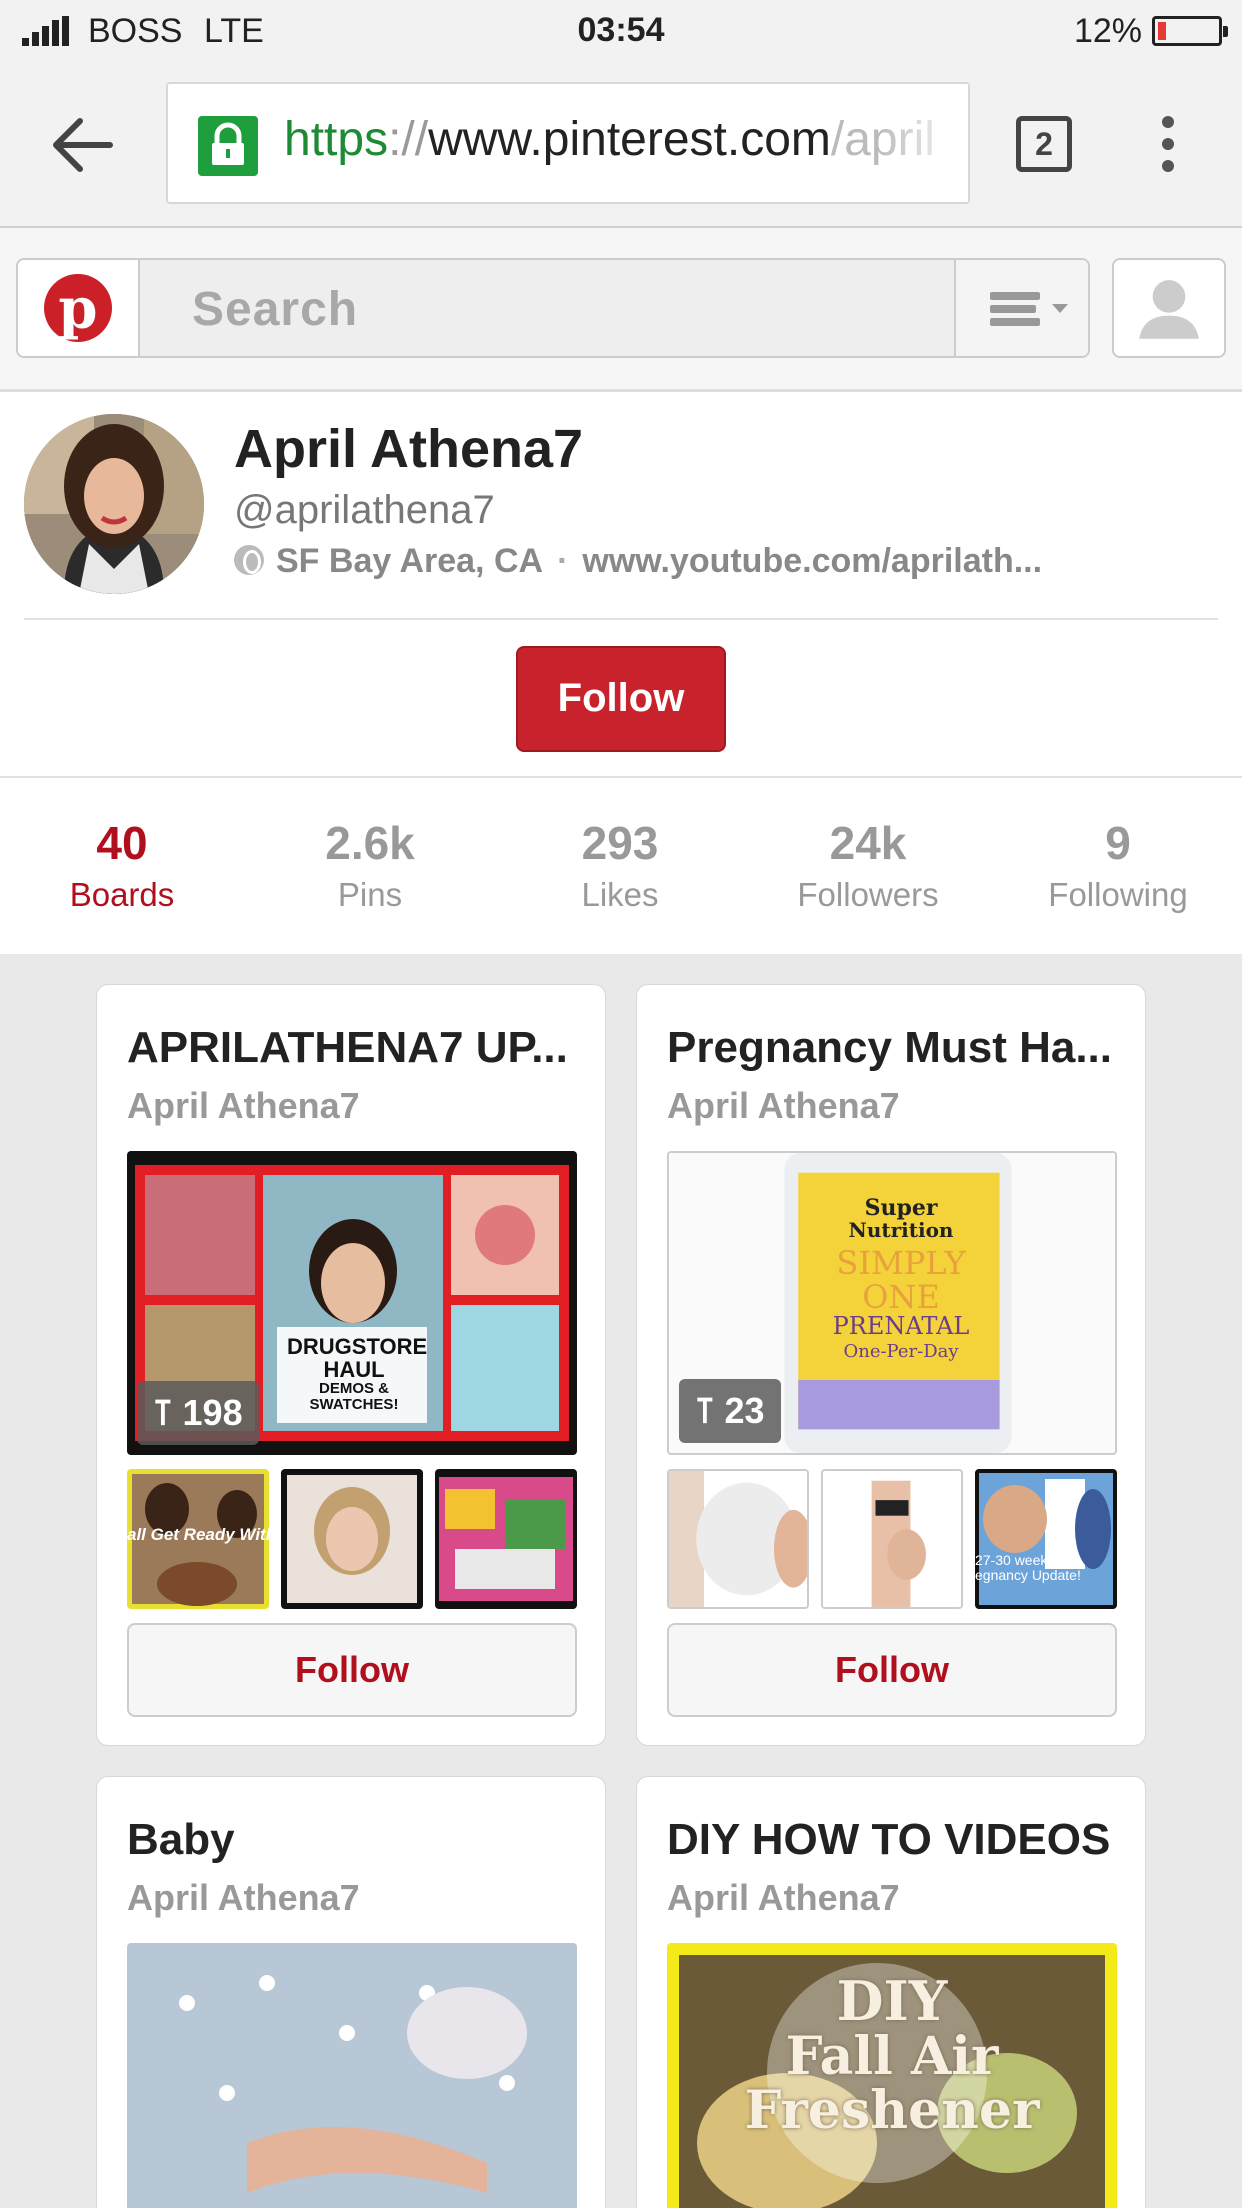 This screenshot has height=2208, width=1242. What do you see at coordinates (370, 865) in the screenshot?
I see `stat-pins: 2.6k Pins` at bounding box center [370, 865].